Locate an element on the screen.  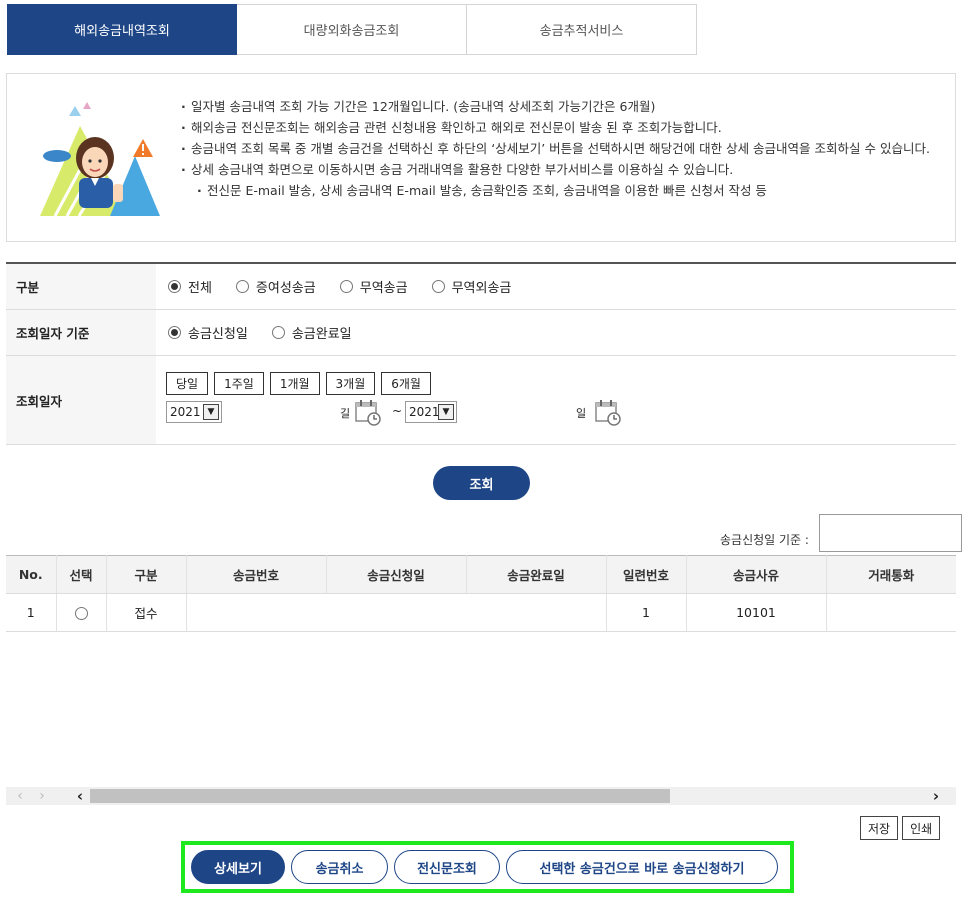
date-label: 조회일자 is located at coordinates (81, 400).